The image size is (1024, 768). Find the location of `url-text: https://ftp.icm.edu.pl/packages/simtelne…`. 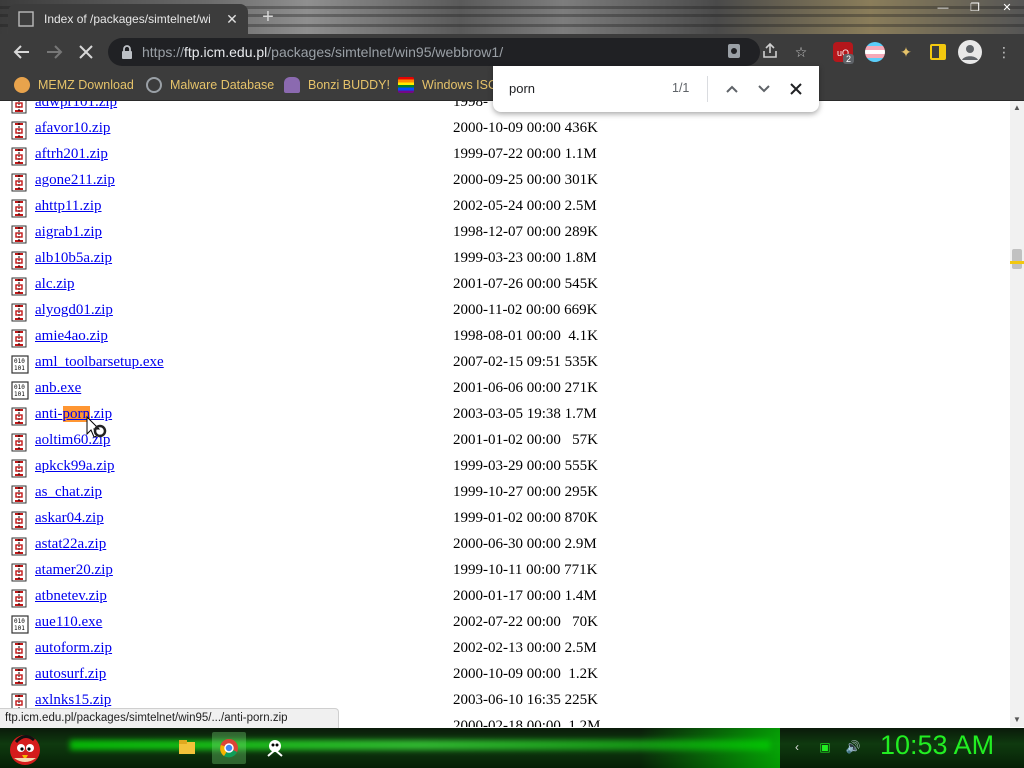

url-text: https://ftp.icm.edu.pl/packages/simtelne… is located at coordinates (322, 52).